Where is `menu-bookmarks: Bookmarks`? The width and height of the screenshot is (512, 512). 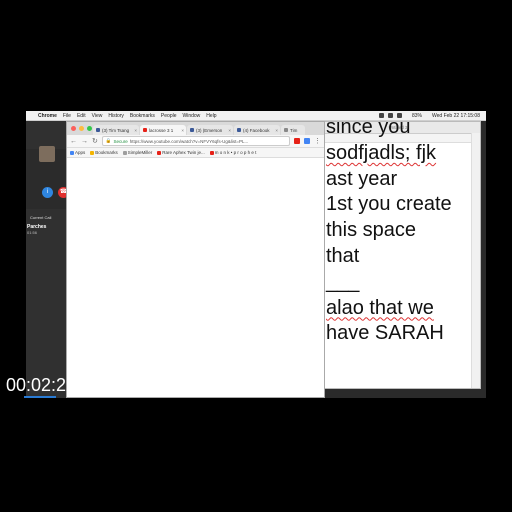 menu-bookmarks: Bookmarks is located at coordinates (142, 116).